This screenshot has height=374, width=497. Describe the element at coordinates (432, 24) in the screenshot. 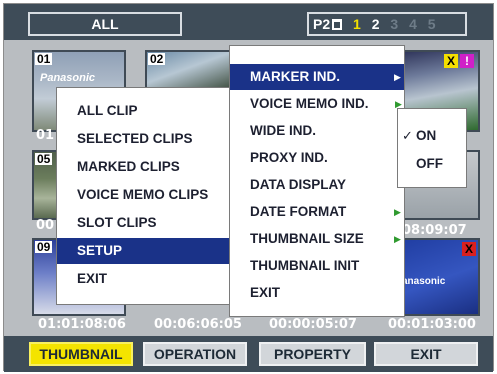

I see `slot-5: 5` at that location.